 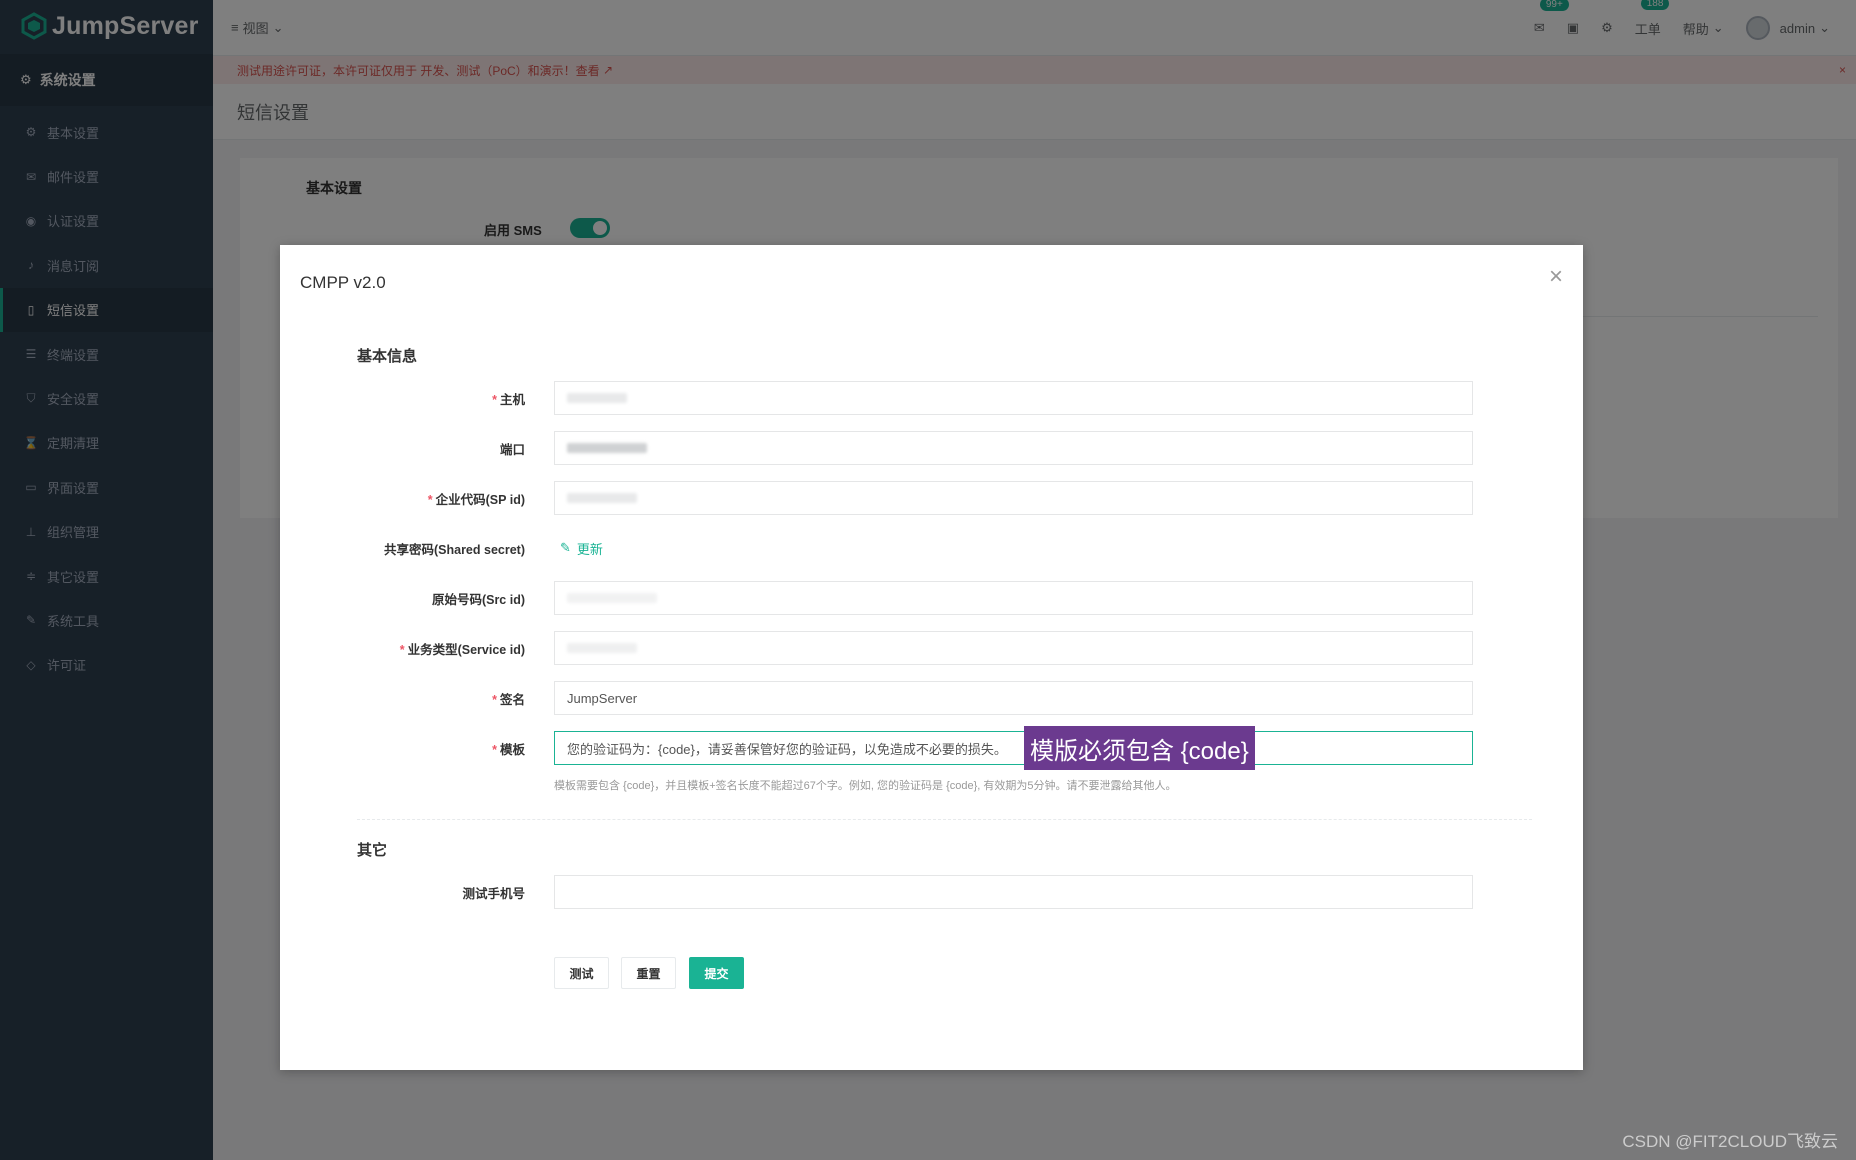 I want to click on sp-id-row: * 企业代码(SP id), so click(x=931, y=498).